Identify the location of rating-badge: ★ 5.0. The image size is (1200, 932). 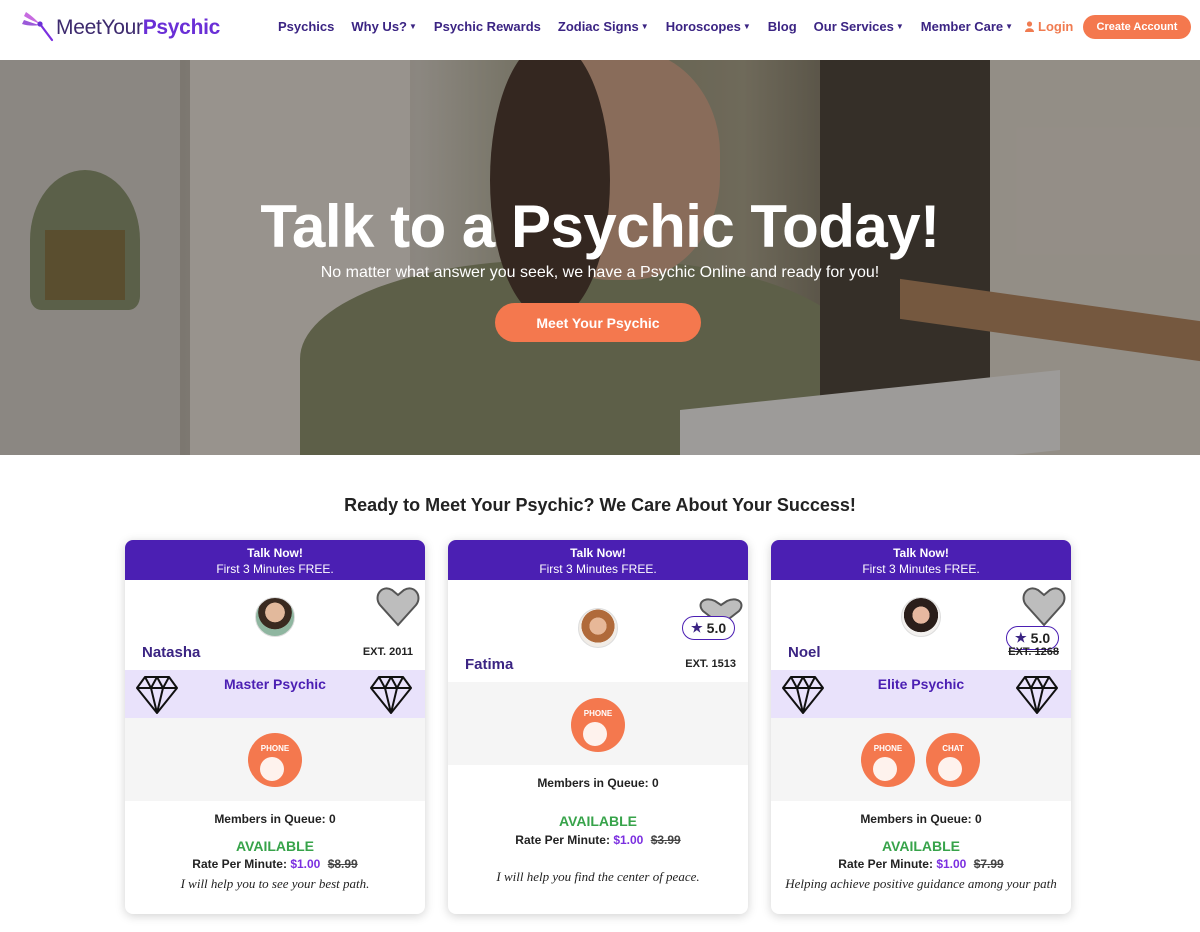
(709, 628).